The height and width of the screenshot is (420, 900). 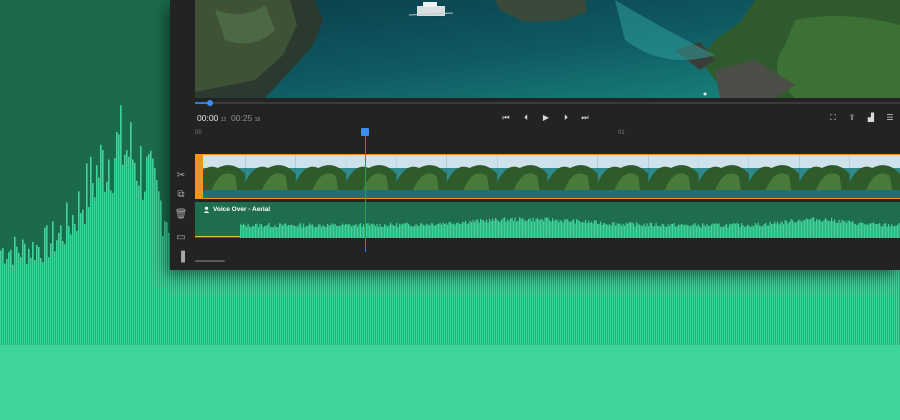 I want to click on step-forward-button: ⏵, so click(x=566, y=117).